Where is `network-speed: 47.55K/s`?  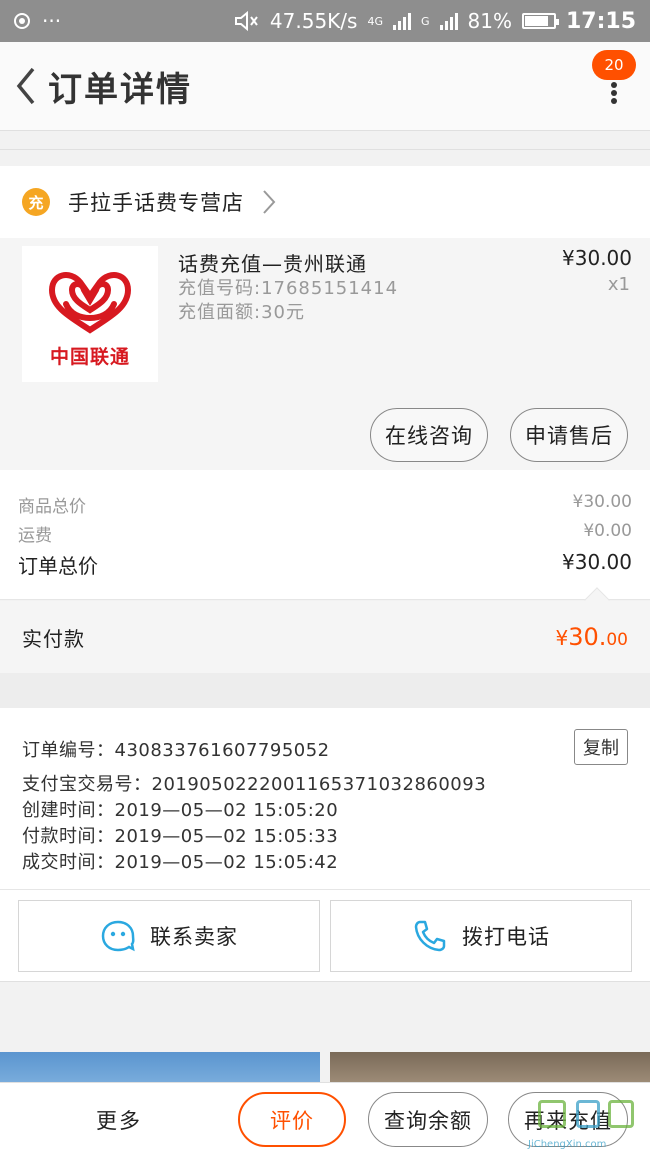 network-speed: 47.55K/s is located at coordinates (313, 21).